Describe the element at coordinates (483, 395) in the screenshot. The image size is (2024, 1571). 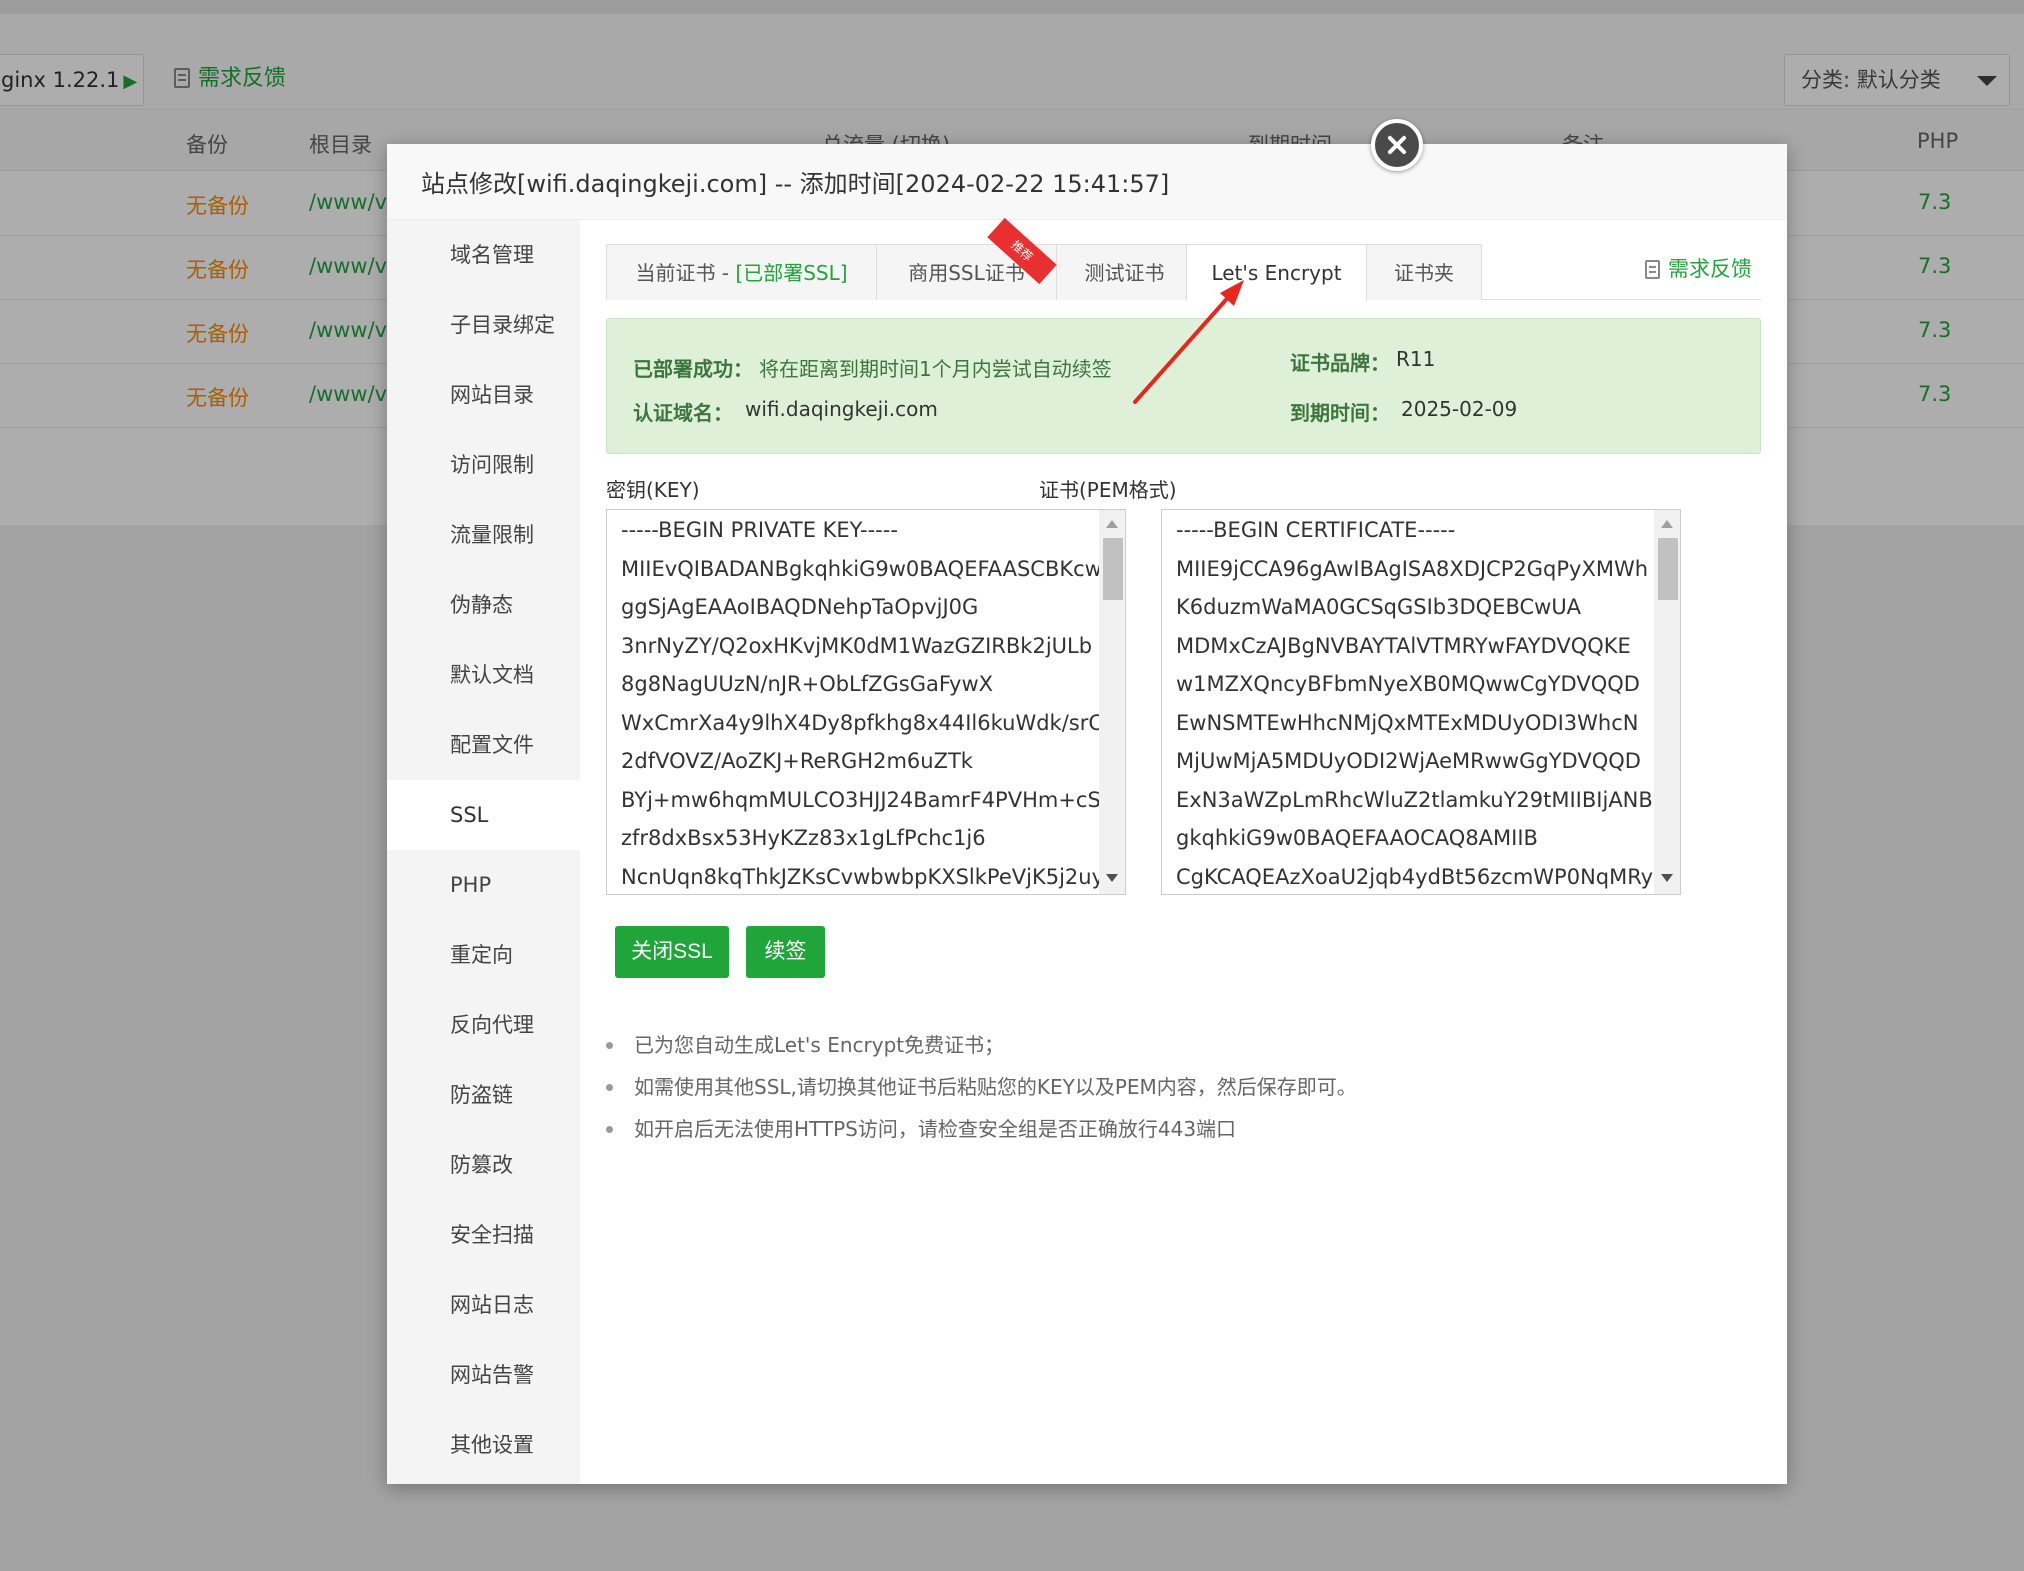
I see `menu-item-site-dir: 网站目录` at that location.